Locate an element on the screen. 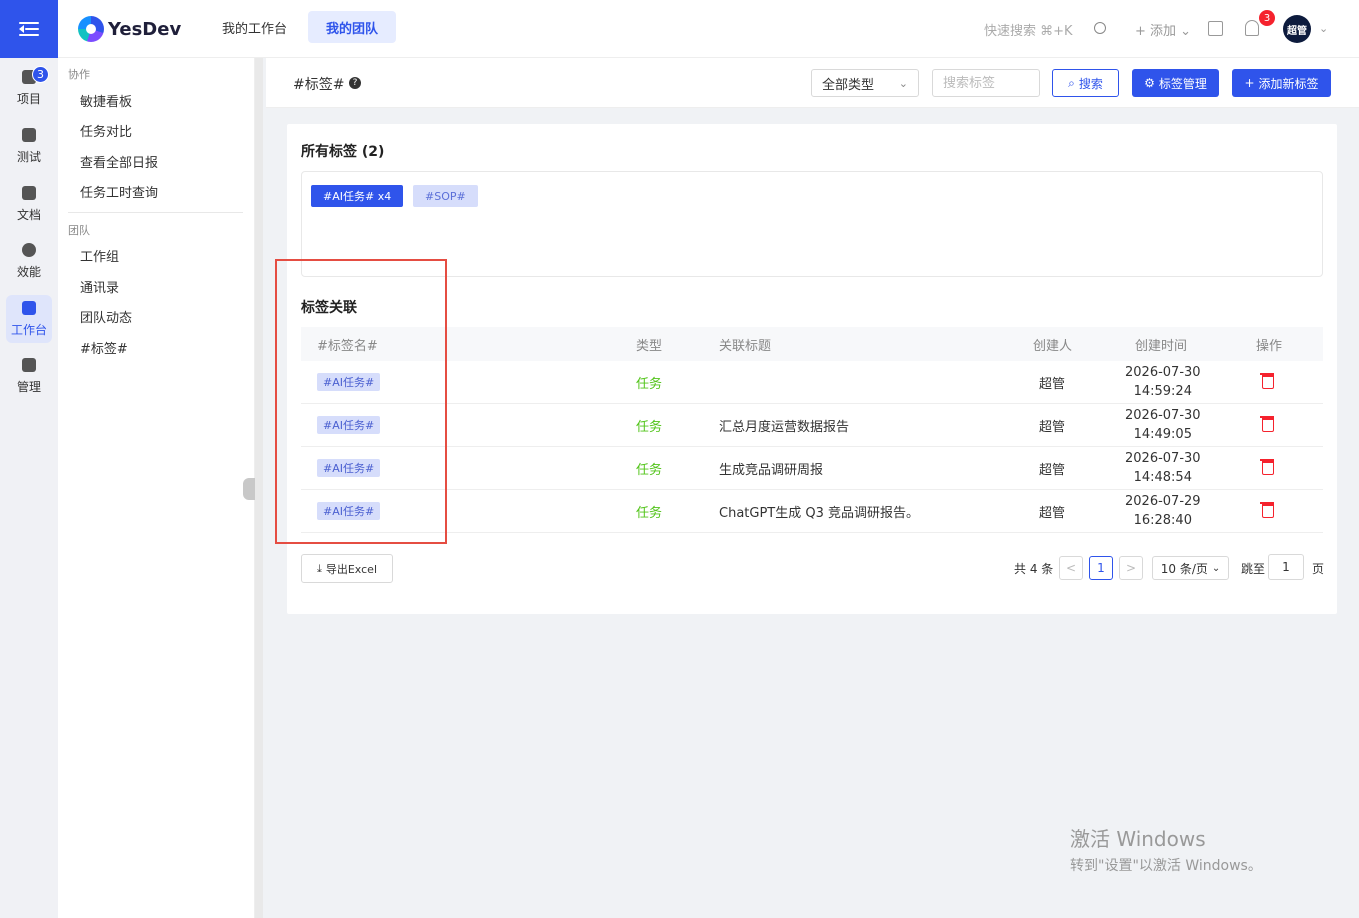 This screenshot has width=1359, height=918. col-type: 类型 is located at coordinates (649, 346).